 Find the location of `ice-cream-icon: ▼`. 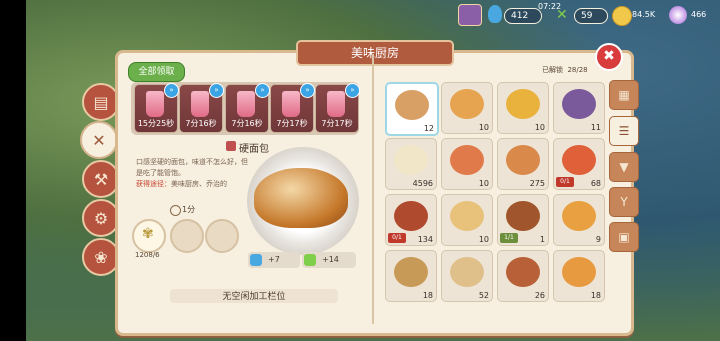

ice-cream-icon: ▼ is located at coordinates (624, 167).